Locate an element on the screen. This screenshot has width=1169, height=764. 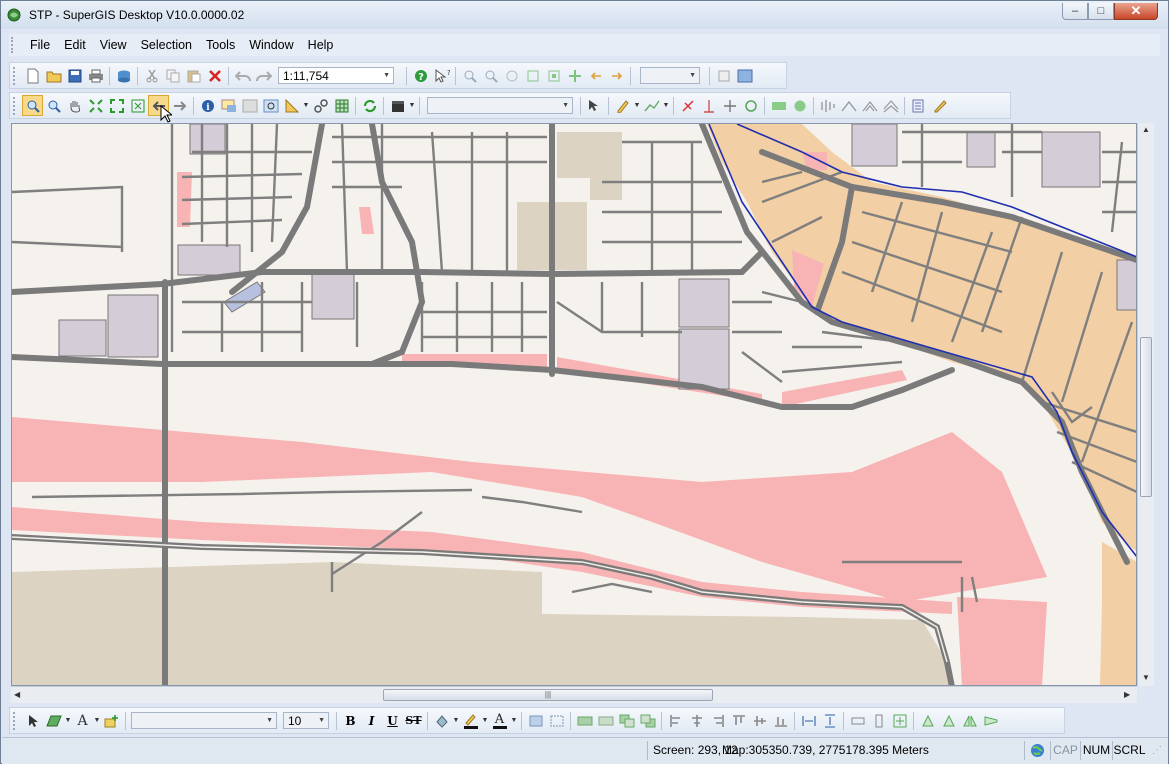
print-icon is located at coordinates (95, 75).